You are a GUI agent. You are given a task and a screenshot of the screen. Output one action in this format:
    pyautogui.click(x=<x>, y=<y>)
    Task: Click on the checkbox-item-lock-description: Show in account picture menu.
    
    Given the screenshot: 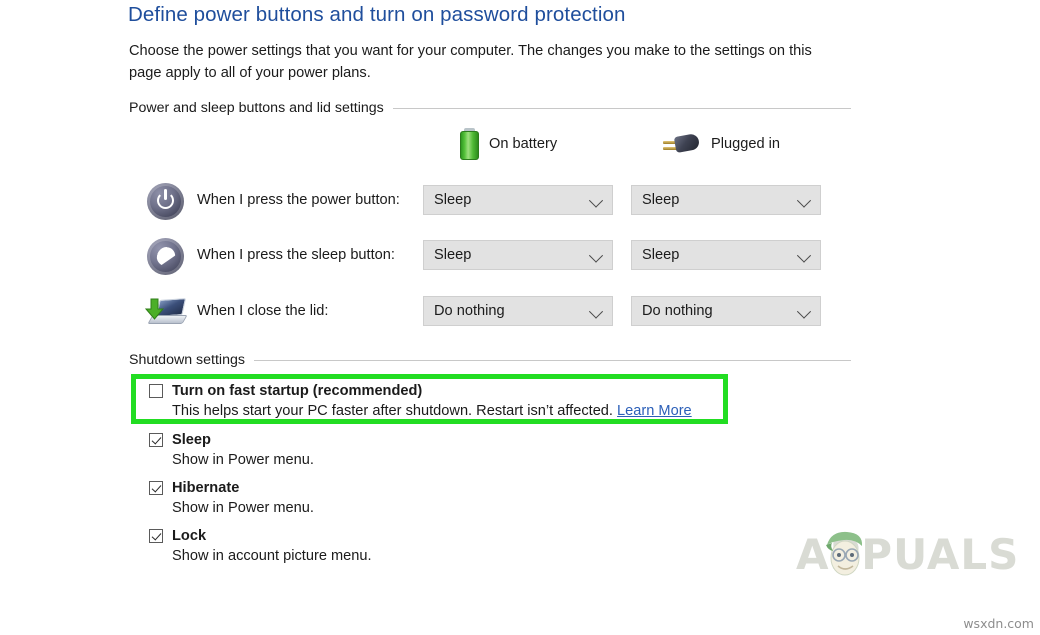 What is the action you would take?
    pyautogui.click(x=272, y=556)
    